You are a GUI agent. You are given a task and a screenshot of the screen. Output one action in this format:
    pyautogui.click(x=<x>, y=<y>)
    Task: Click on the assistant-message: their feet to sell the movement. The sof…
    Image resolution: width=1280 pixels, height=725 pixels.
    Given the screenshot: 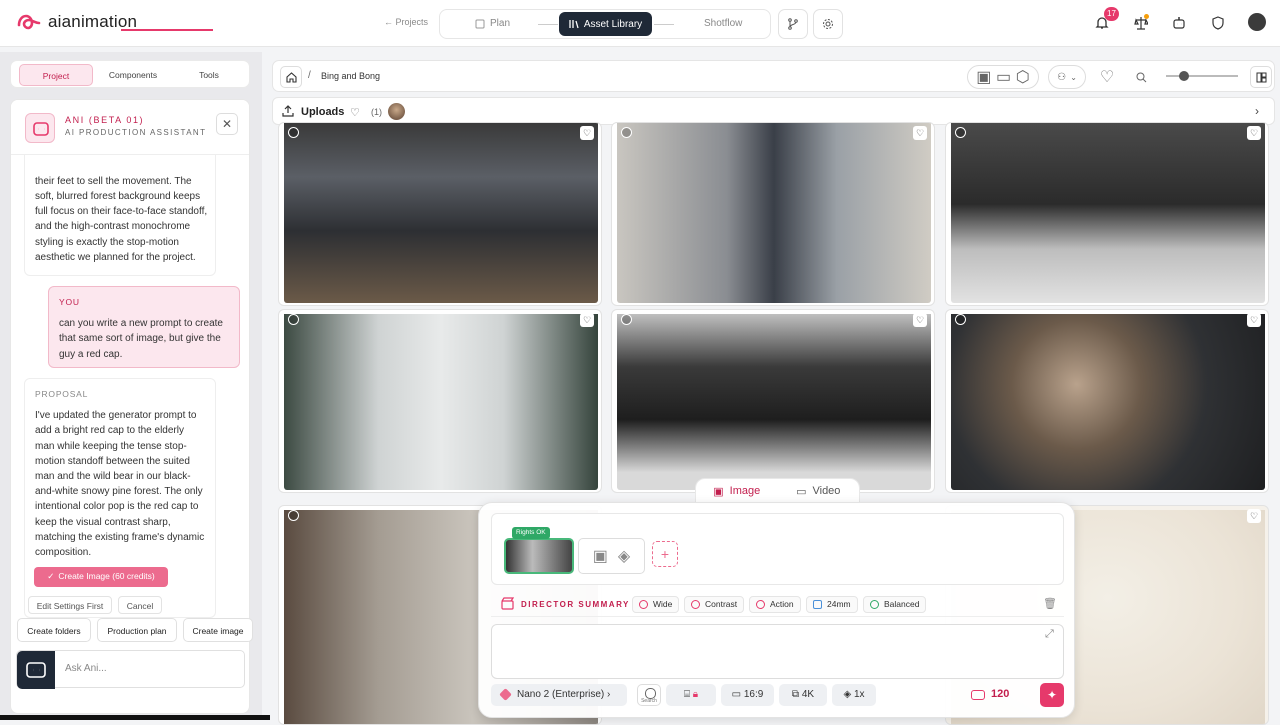 What is the action you would take?
    pyautogui.click(x=120, y=212)
    